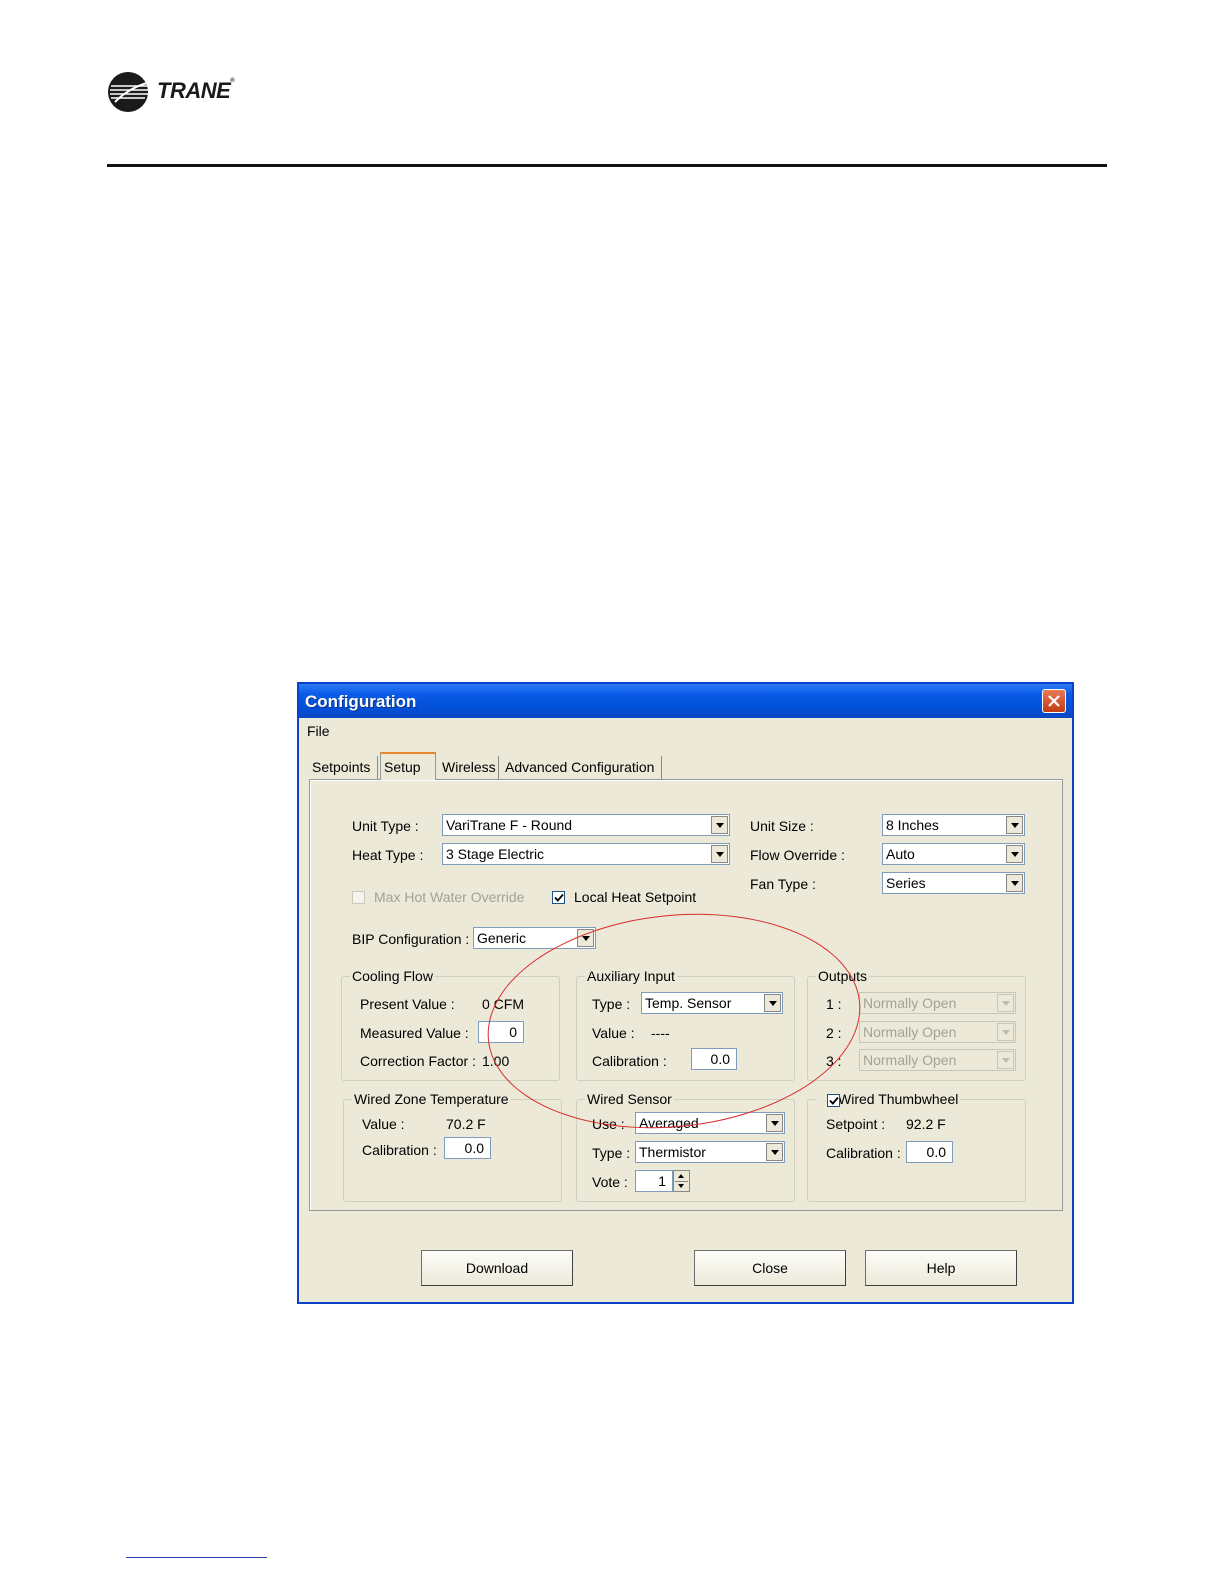  I want to click on output-1-select: Normally Open, so click(937, 1003).